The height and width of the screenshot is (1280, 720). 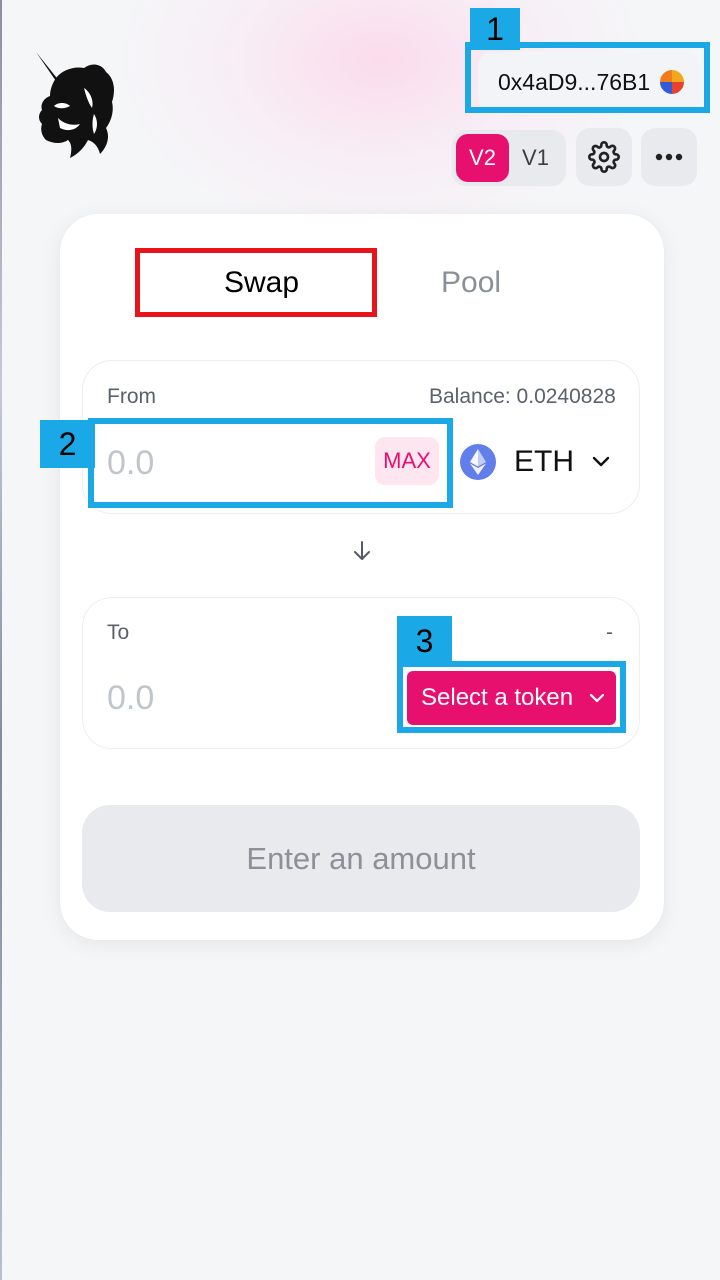 What do you see at coordinates (601, 461) in the screenshot?
I see `chevron-down-icon` at bounding box center [601, 461].